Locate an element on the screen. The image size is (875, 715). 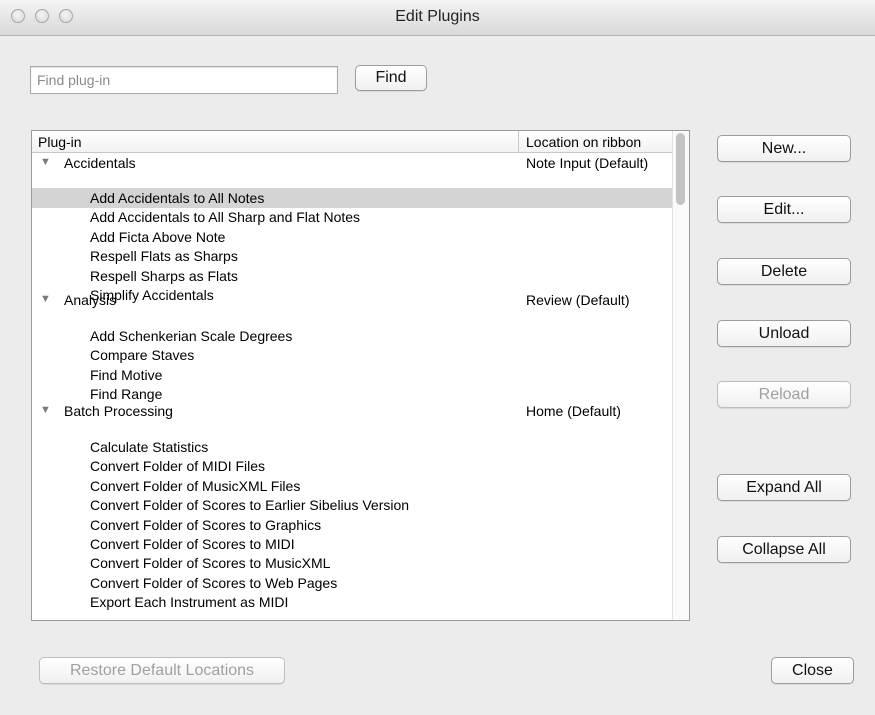
plugin-row: Convert Folder of MusicXML Files is located at coordinates (352, 486).